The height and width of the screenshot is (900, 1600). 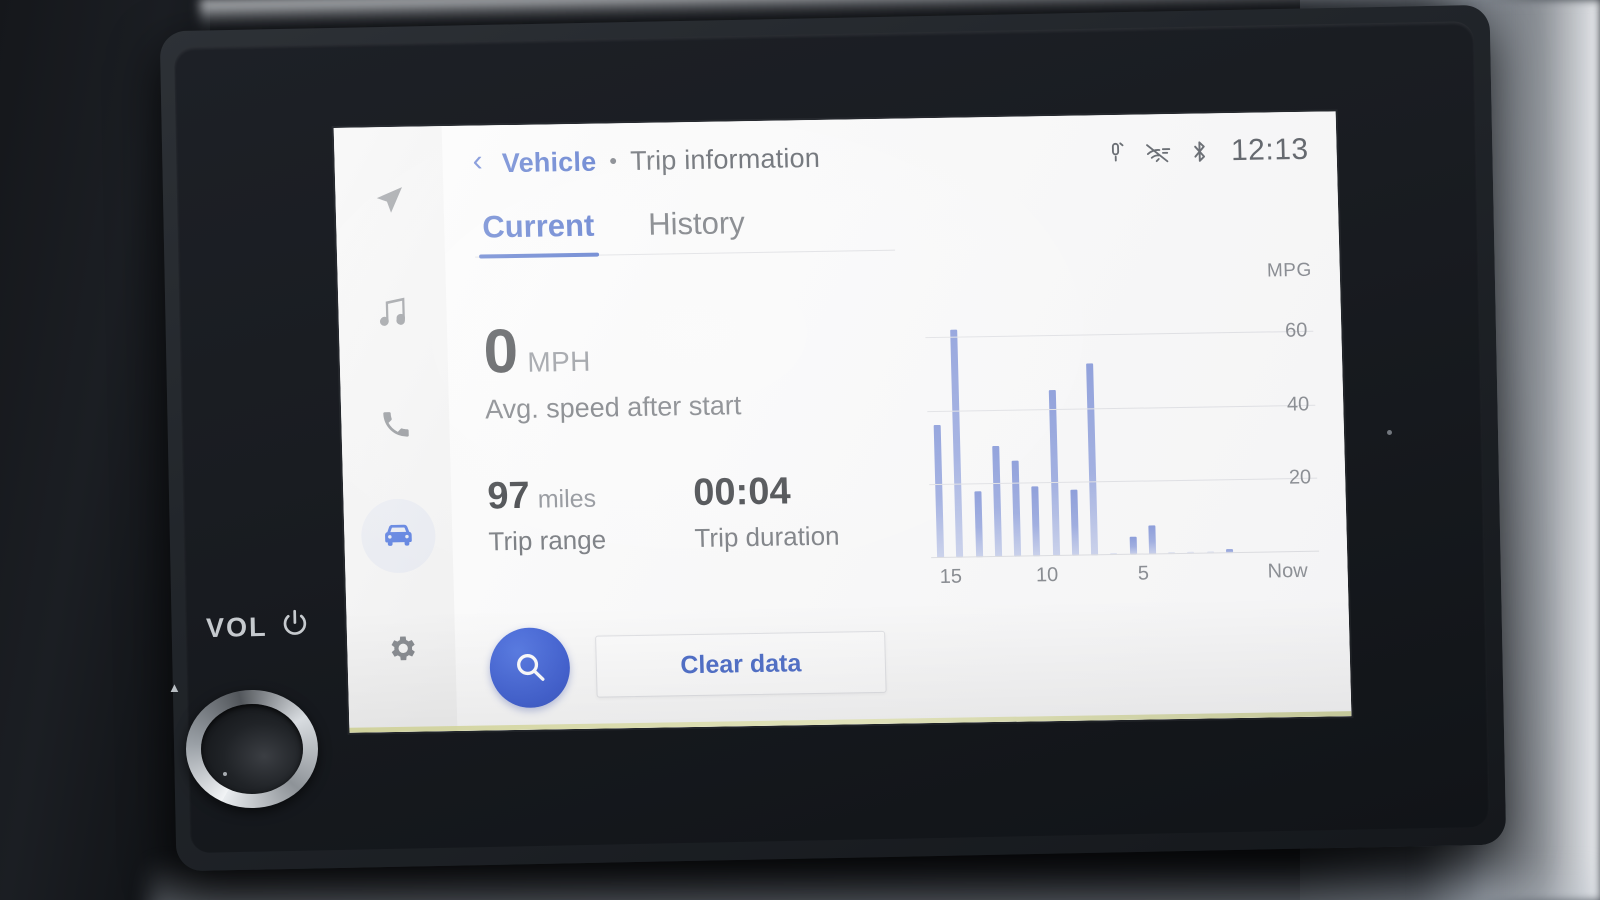 What do you see at coordinates (1122, 427) in the screenshot?
I see `chart-plot-area: 20 40 60` at bounding box center [1122, 427].